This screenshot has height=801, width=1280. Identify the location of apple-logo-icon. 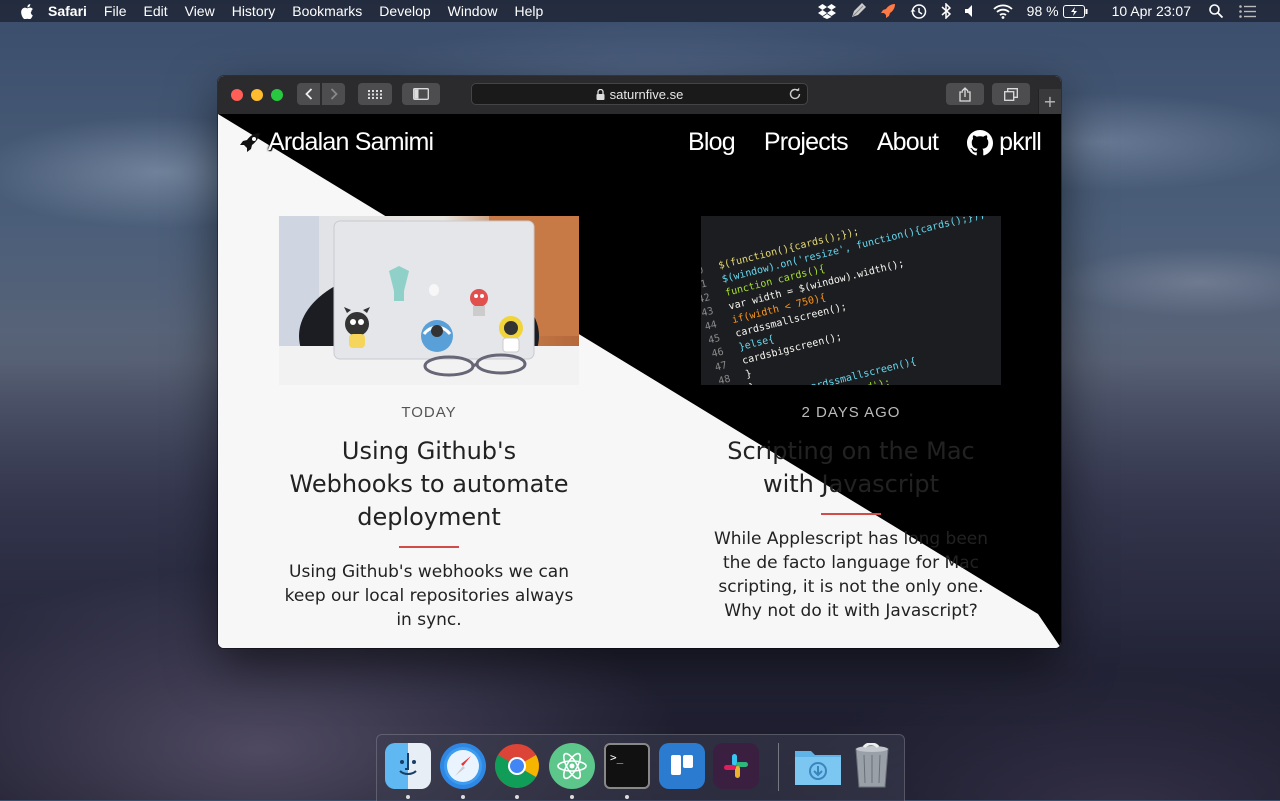
(27, 11).